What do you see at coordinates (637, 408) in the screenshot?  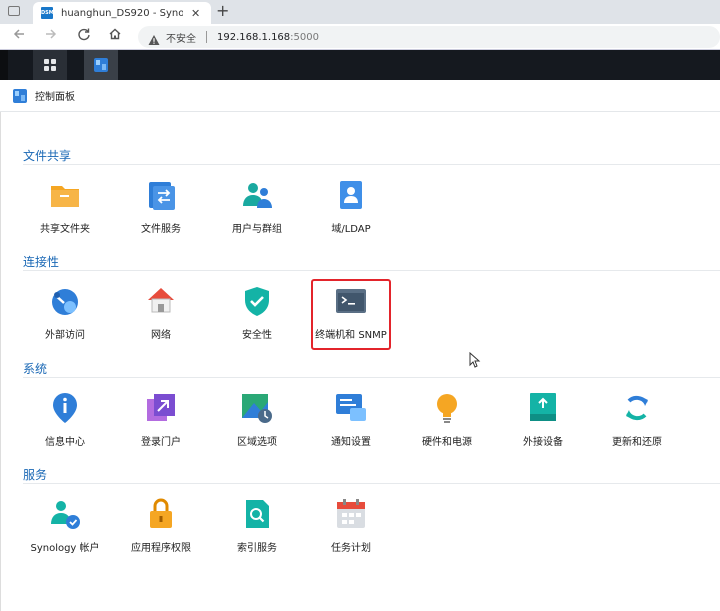 I see `update-icon` at bounding box center [637, 408].